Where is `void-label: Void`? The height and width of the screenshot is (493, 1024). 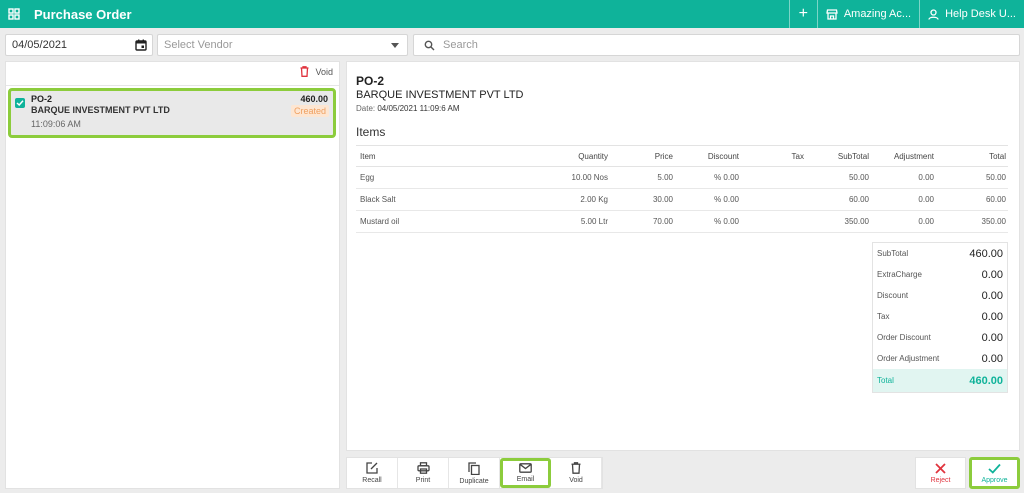
void-label: Void is located at coordinates (576, 480).